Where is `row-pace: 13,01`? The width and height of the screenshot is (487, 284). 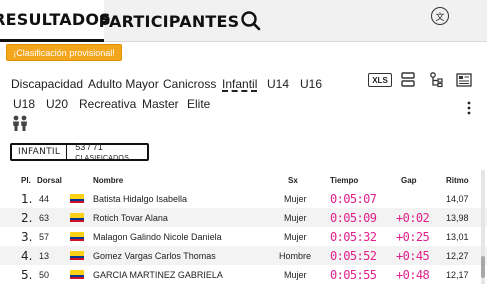
row-pace: 13,01 is located at coordinates (457, 236).